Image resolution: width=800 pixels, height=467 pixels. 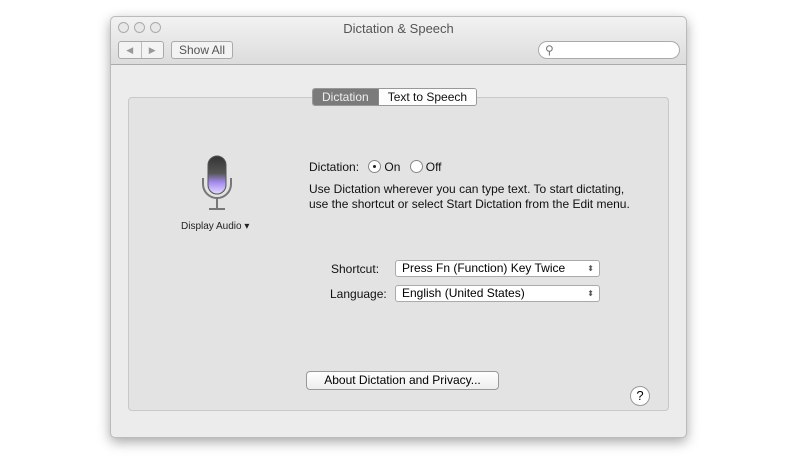 I want to click on radio-off, so click(x=416, y=166).